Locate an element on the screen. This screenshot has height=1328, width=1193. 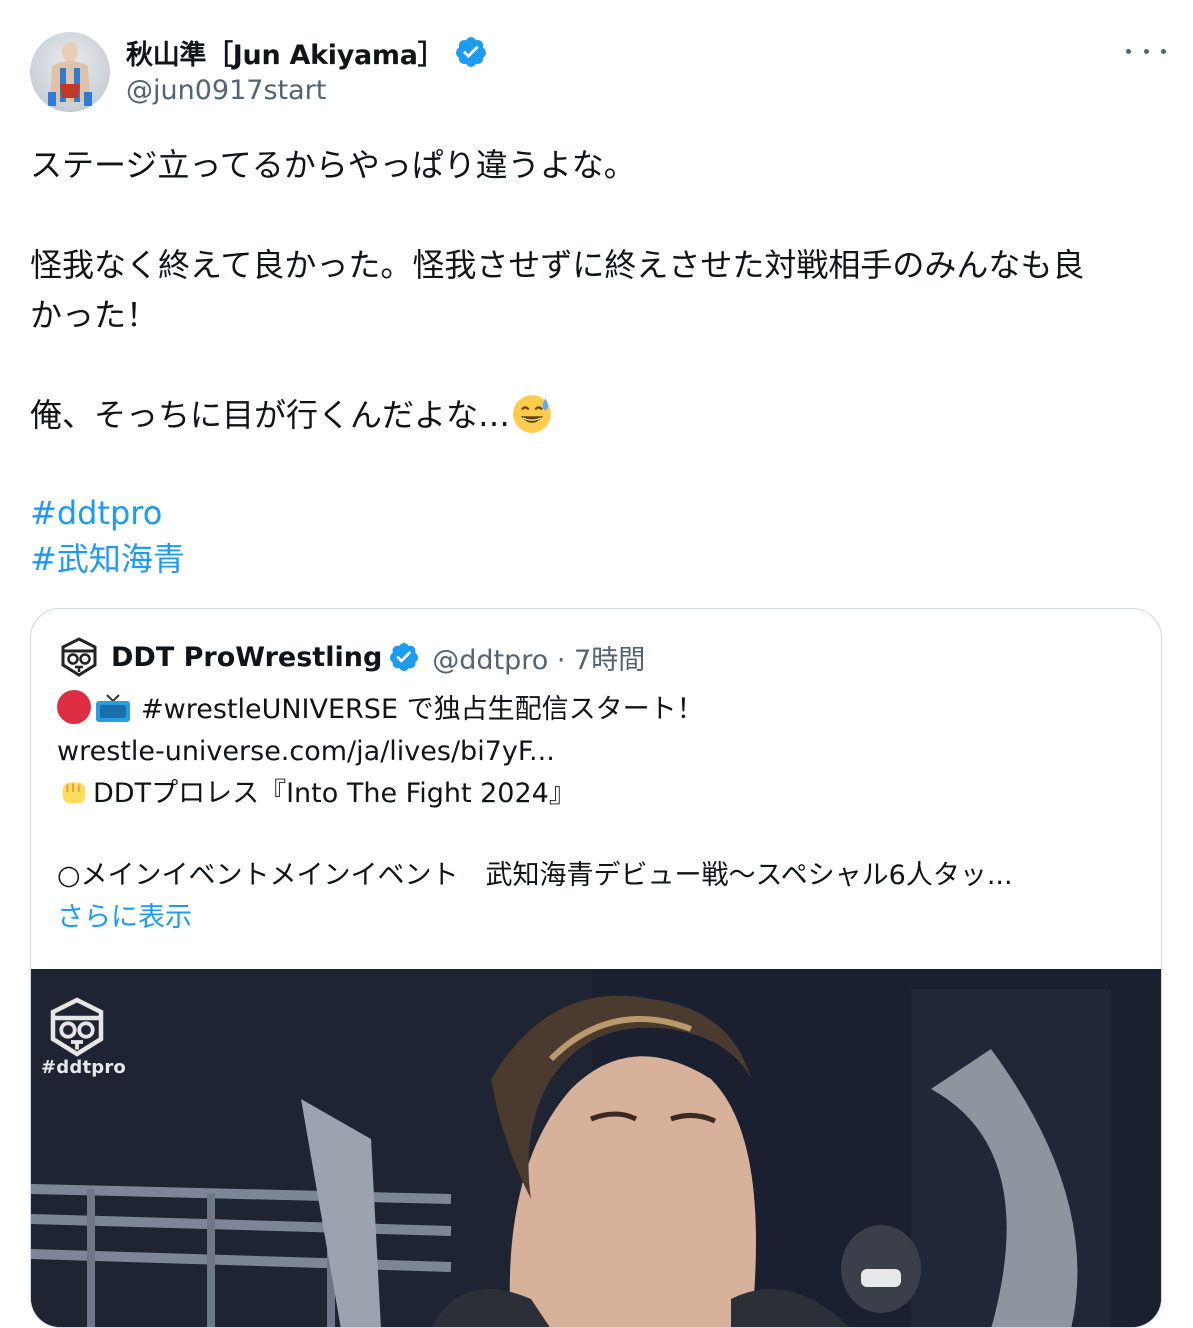
quoted-header: DDT ProWrestling @ddtpro · 7時間 is located at coordinates (352, 657).